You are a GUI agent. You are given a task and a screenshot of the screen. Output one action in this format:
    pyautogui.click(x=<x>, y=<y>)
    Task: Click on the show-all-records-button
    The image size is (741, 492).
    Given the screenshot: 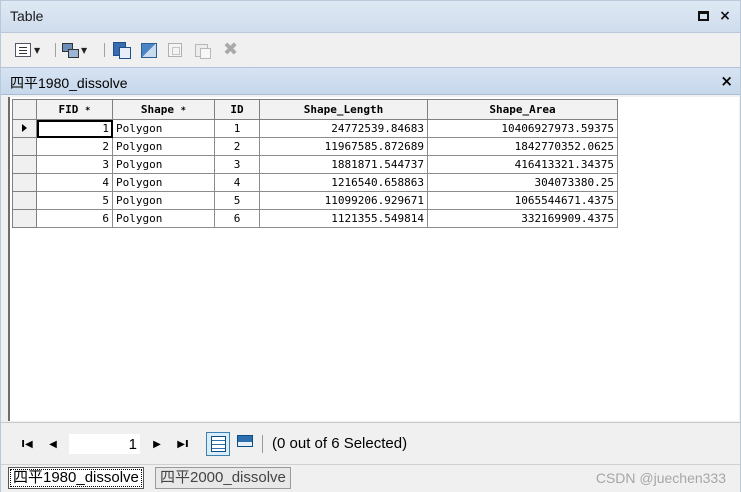 What is the action you would take?
    pyautogui.click(x=218, y=444)
    